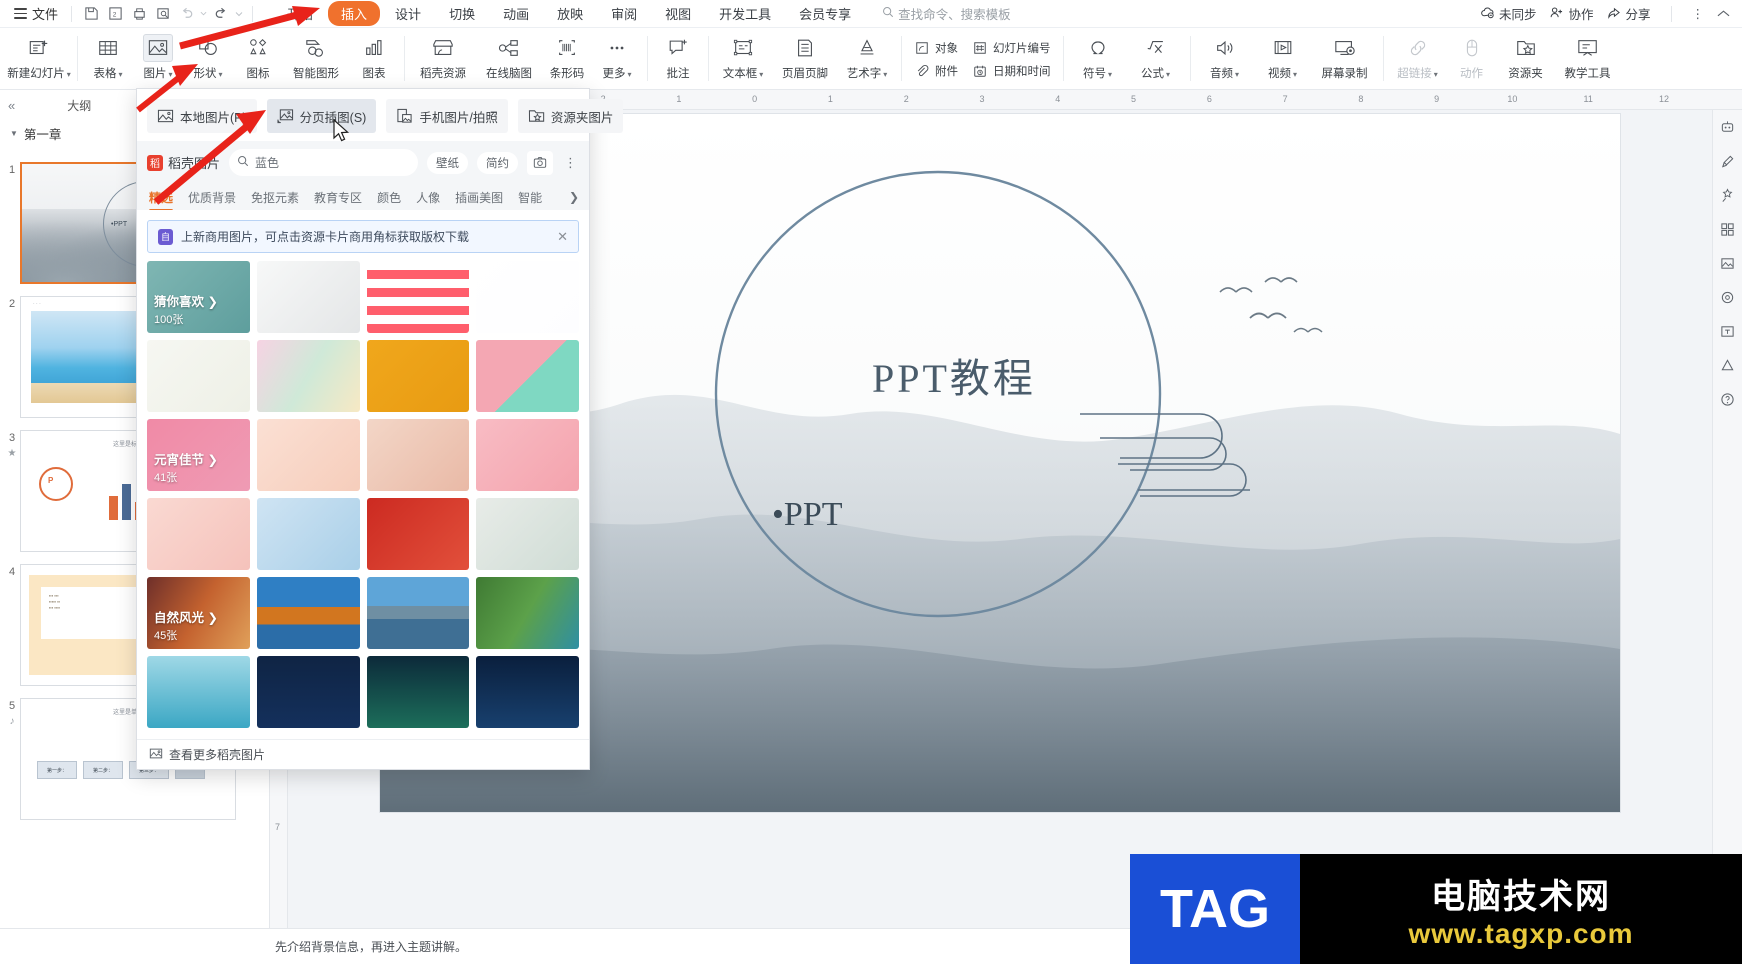 Image resolution: width=1742 pixels, height=964 pixels. Describe the element at coordinates (36, 13) in the screenshot. I see `file-menu-button: 文件` at that location.